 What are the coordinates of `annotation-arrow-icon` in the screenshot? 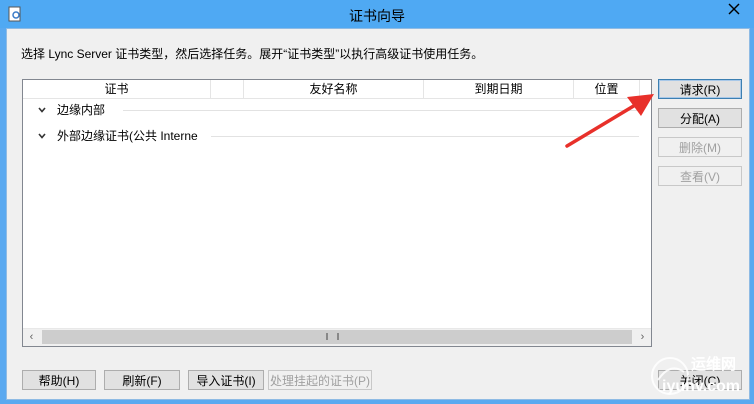 It's located at (609, 121).